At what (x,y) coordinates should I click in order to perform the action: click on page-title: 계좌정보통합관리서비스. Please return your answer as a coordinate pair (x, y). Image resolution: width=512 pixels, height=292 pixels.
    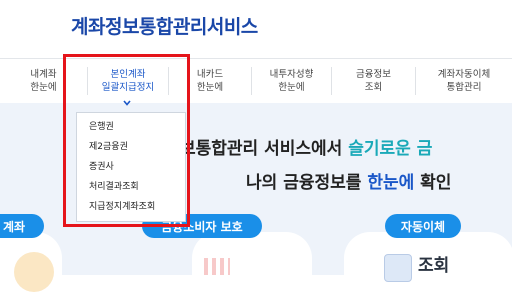
    Looking at the image, I should click on (164, 25).